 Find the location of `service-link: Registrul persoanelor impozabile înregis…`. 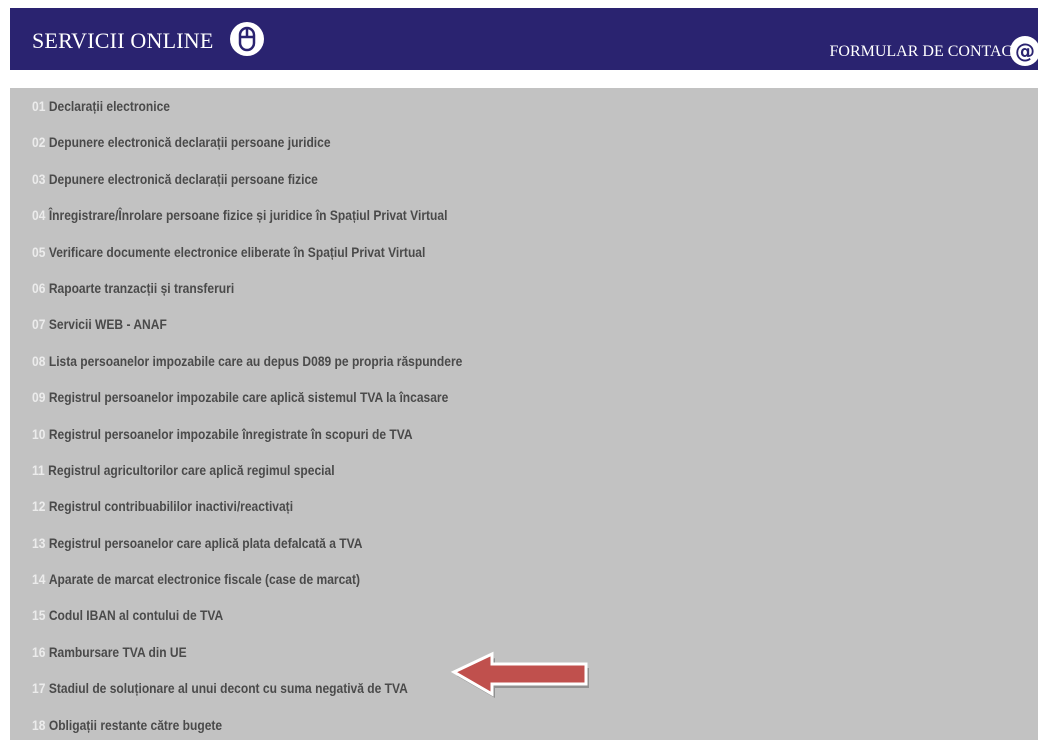

service-link: Registrul persoanelor impozabile înregis… is located at coordinates (231, 434).